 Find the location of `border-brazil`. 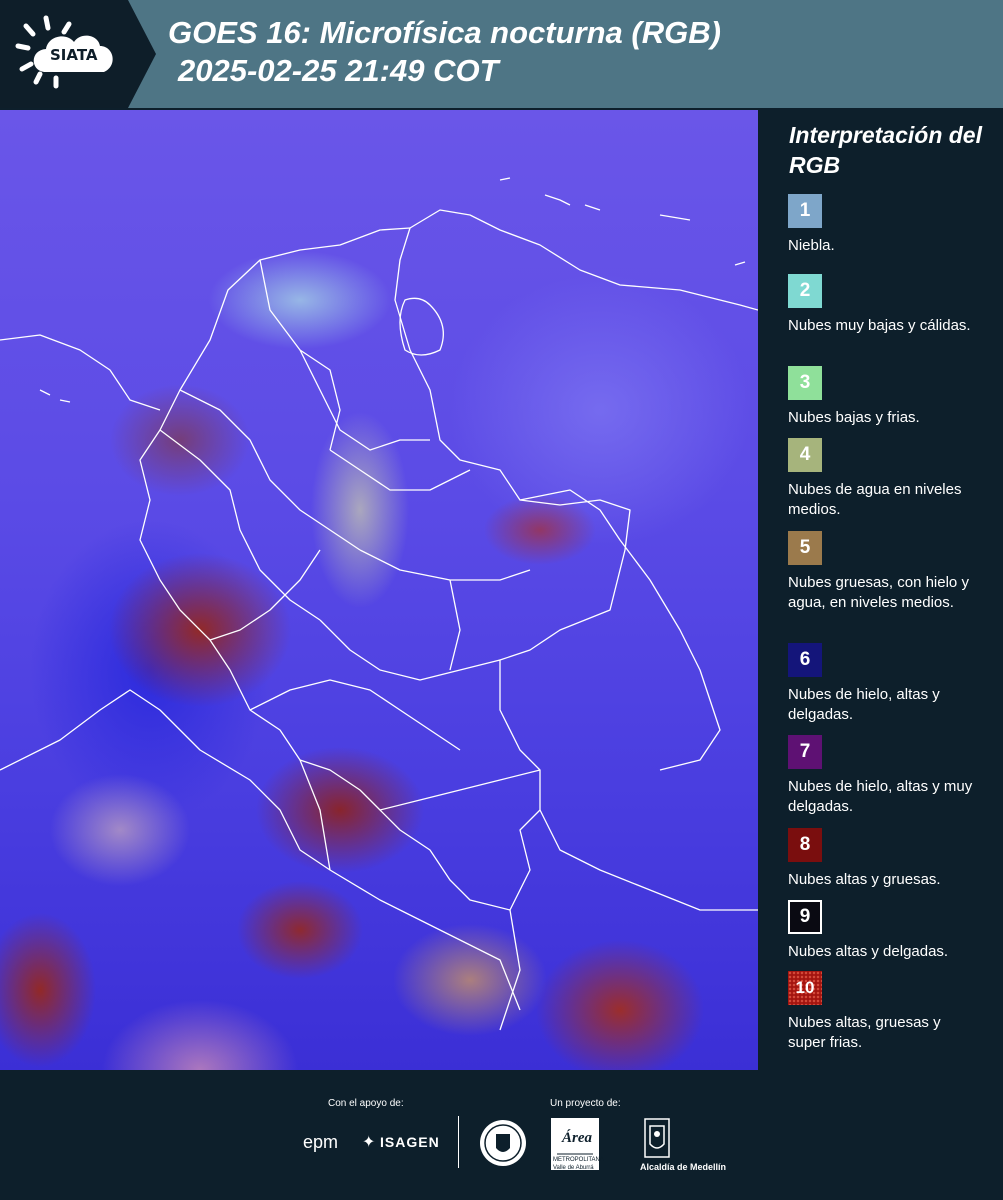

border-brazil is located at coordinates (648, 860).